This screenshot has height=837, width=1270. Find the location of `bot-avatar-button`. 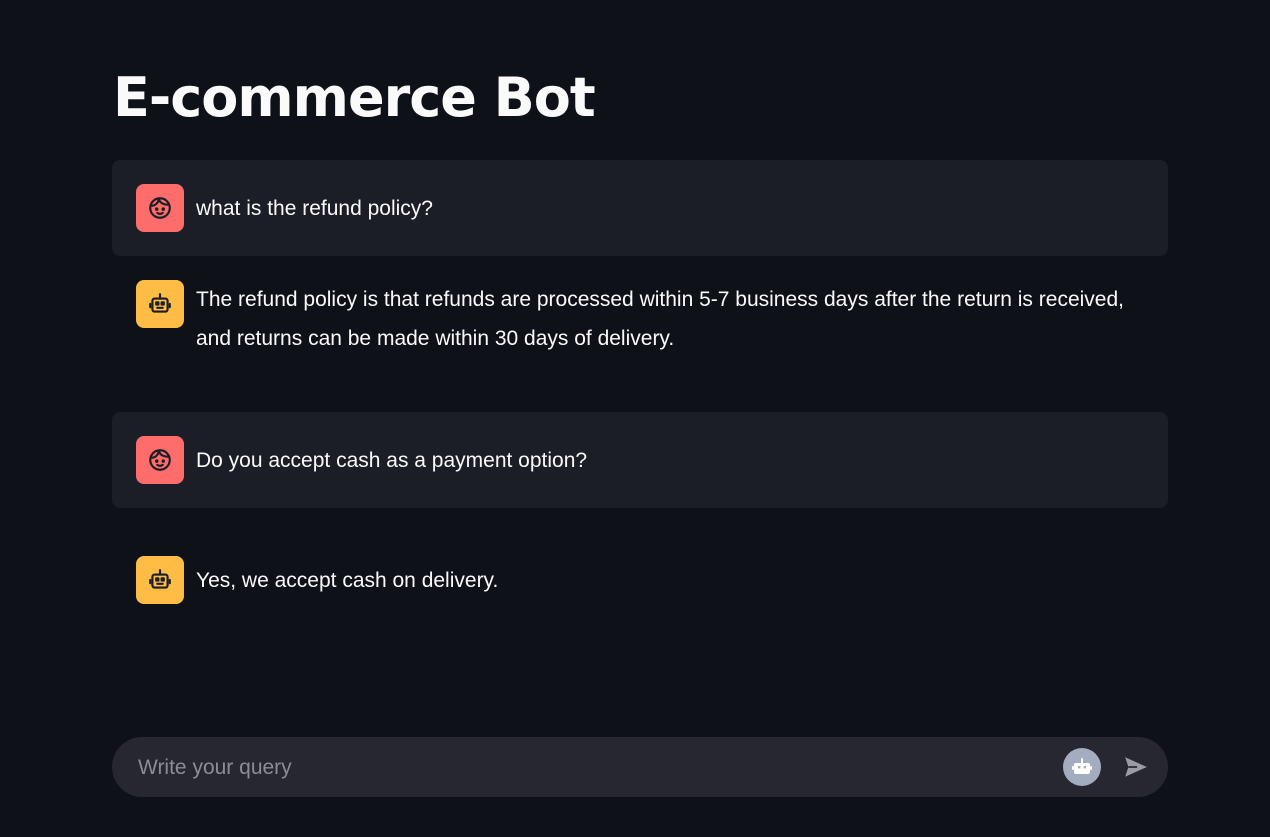

bot-avatar-button is located at coordinates (1082, 767).